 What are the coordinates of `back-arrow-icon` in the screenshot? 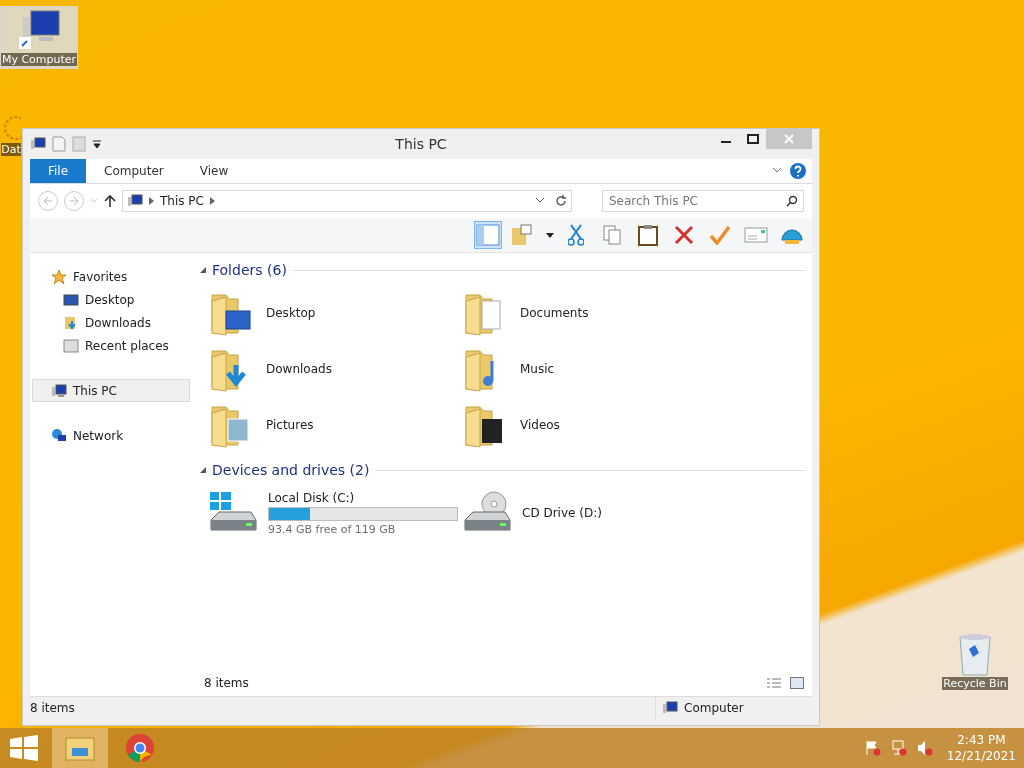 It's located at (48, 201).